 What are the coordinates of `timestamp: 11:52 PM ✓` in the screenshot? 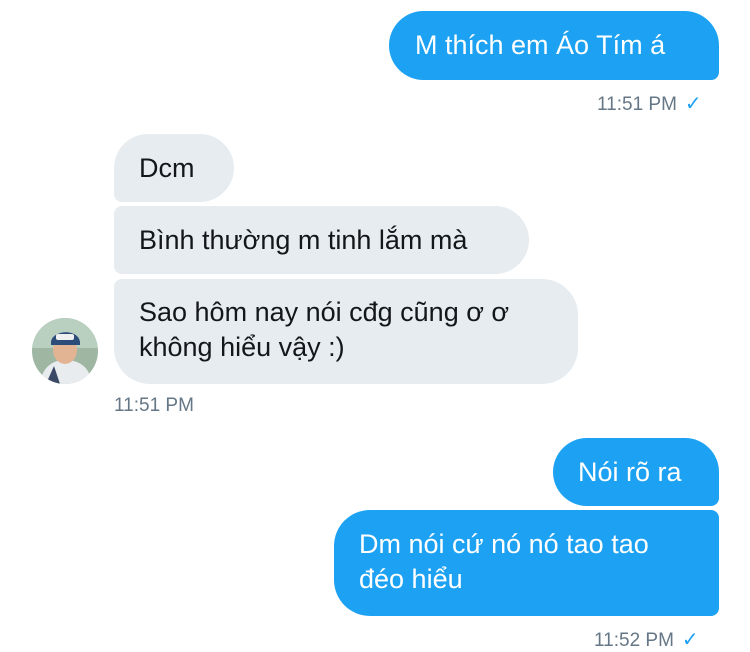 It's located at (646, 639).